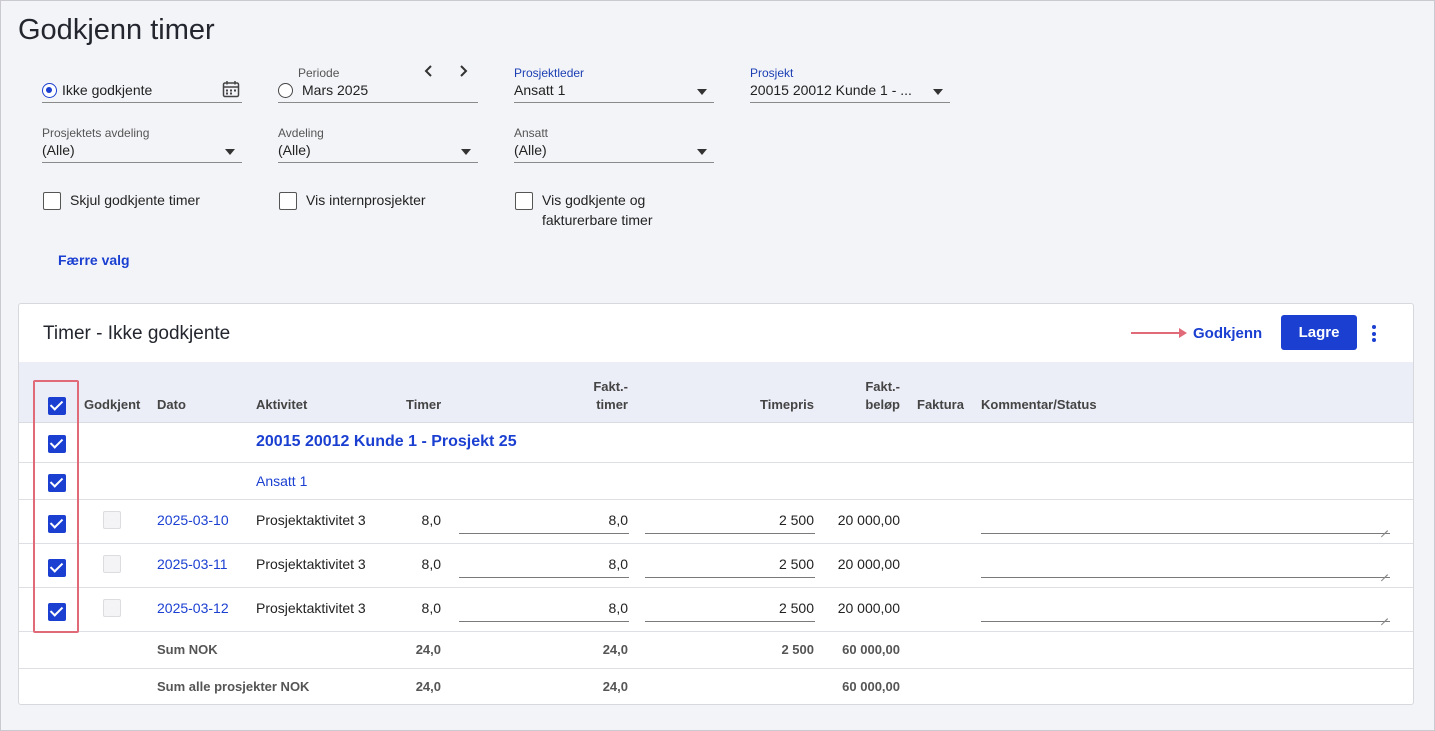  Describe the element at coordinates (524, 201) in the screenshot. I see `show-approved-billable-checkbox` at that location.